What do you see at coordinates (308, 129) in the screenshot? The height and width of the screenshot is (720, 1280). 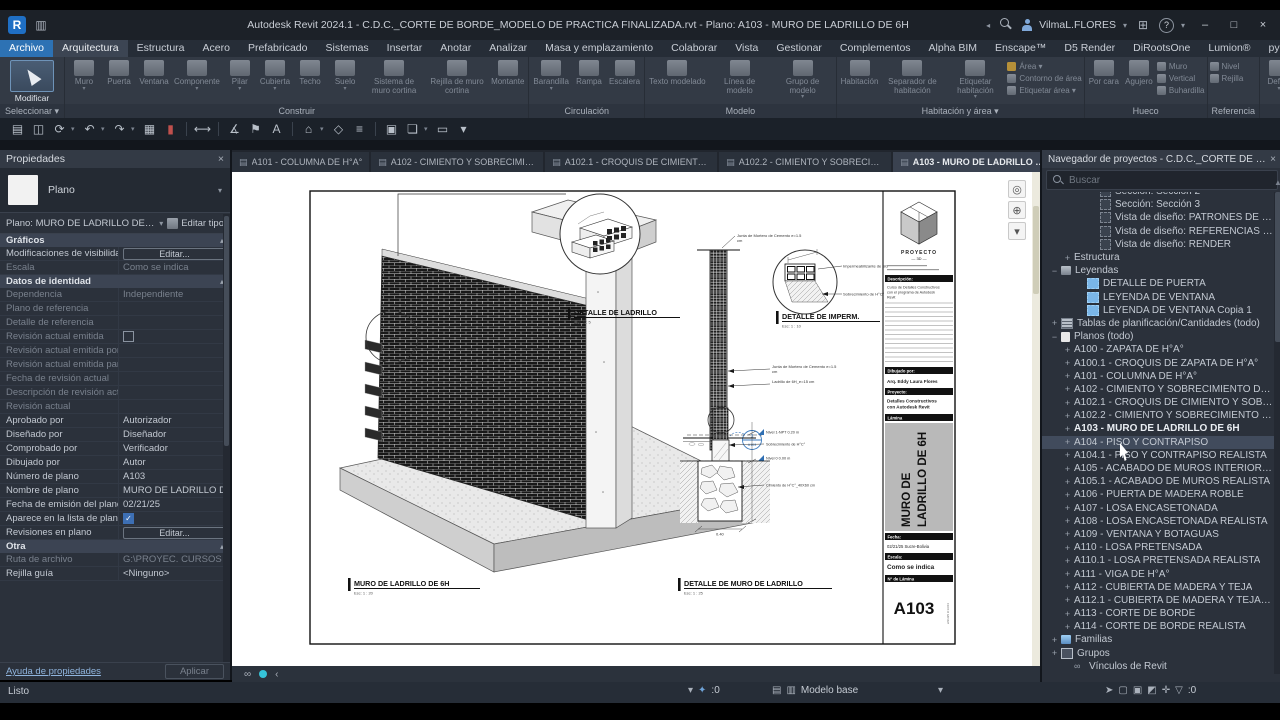 I see `default-3d-view-icon: ⌂` at bounding box center [308, 129].